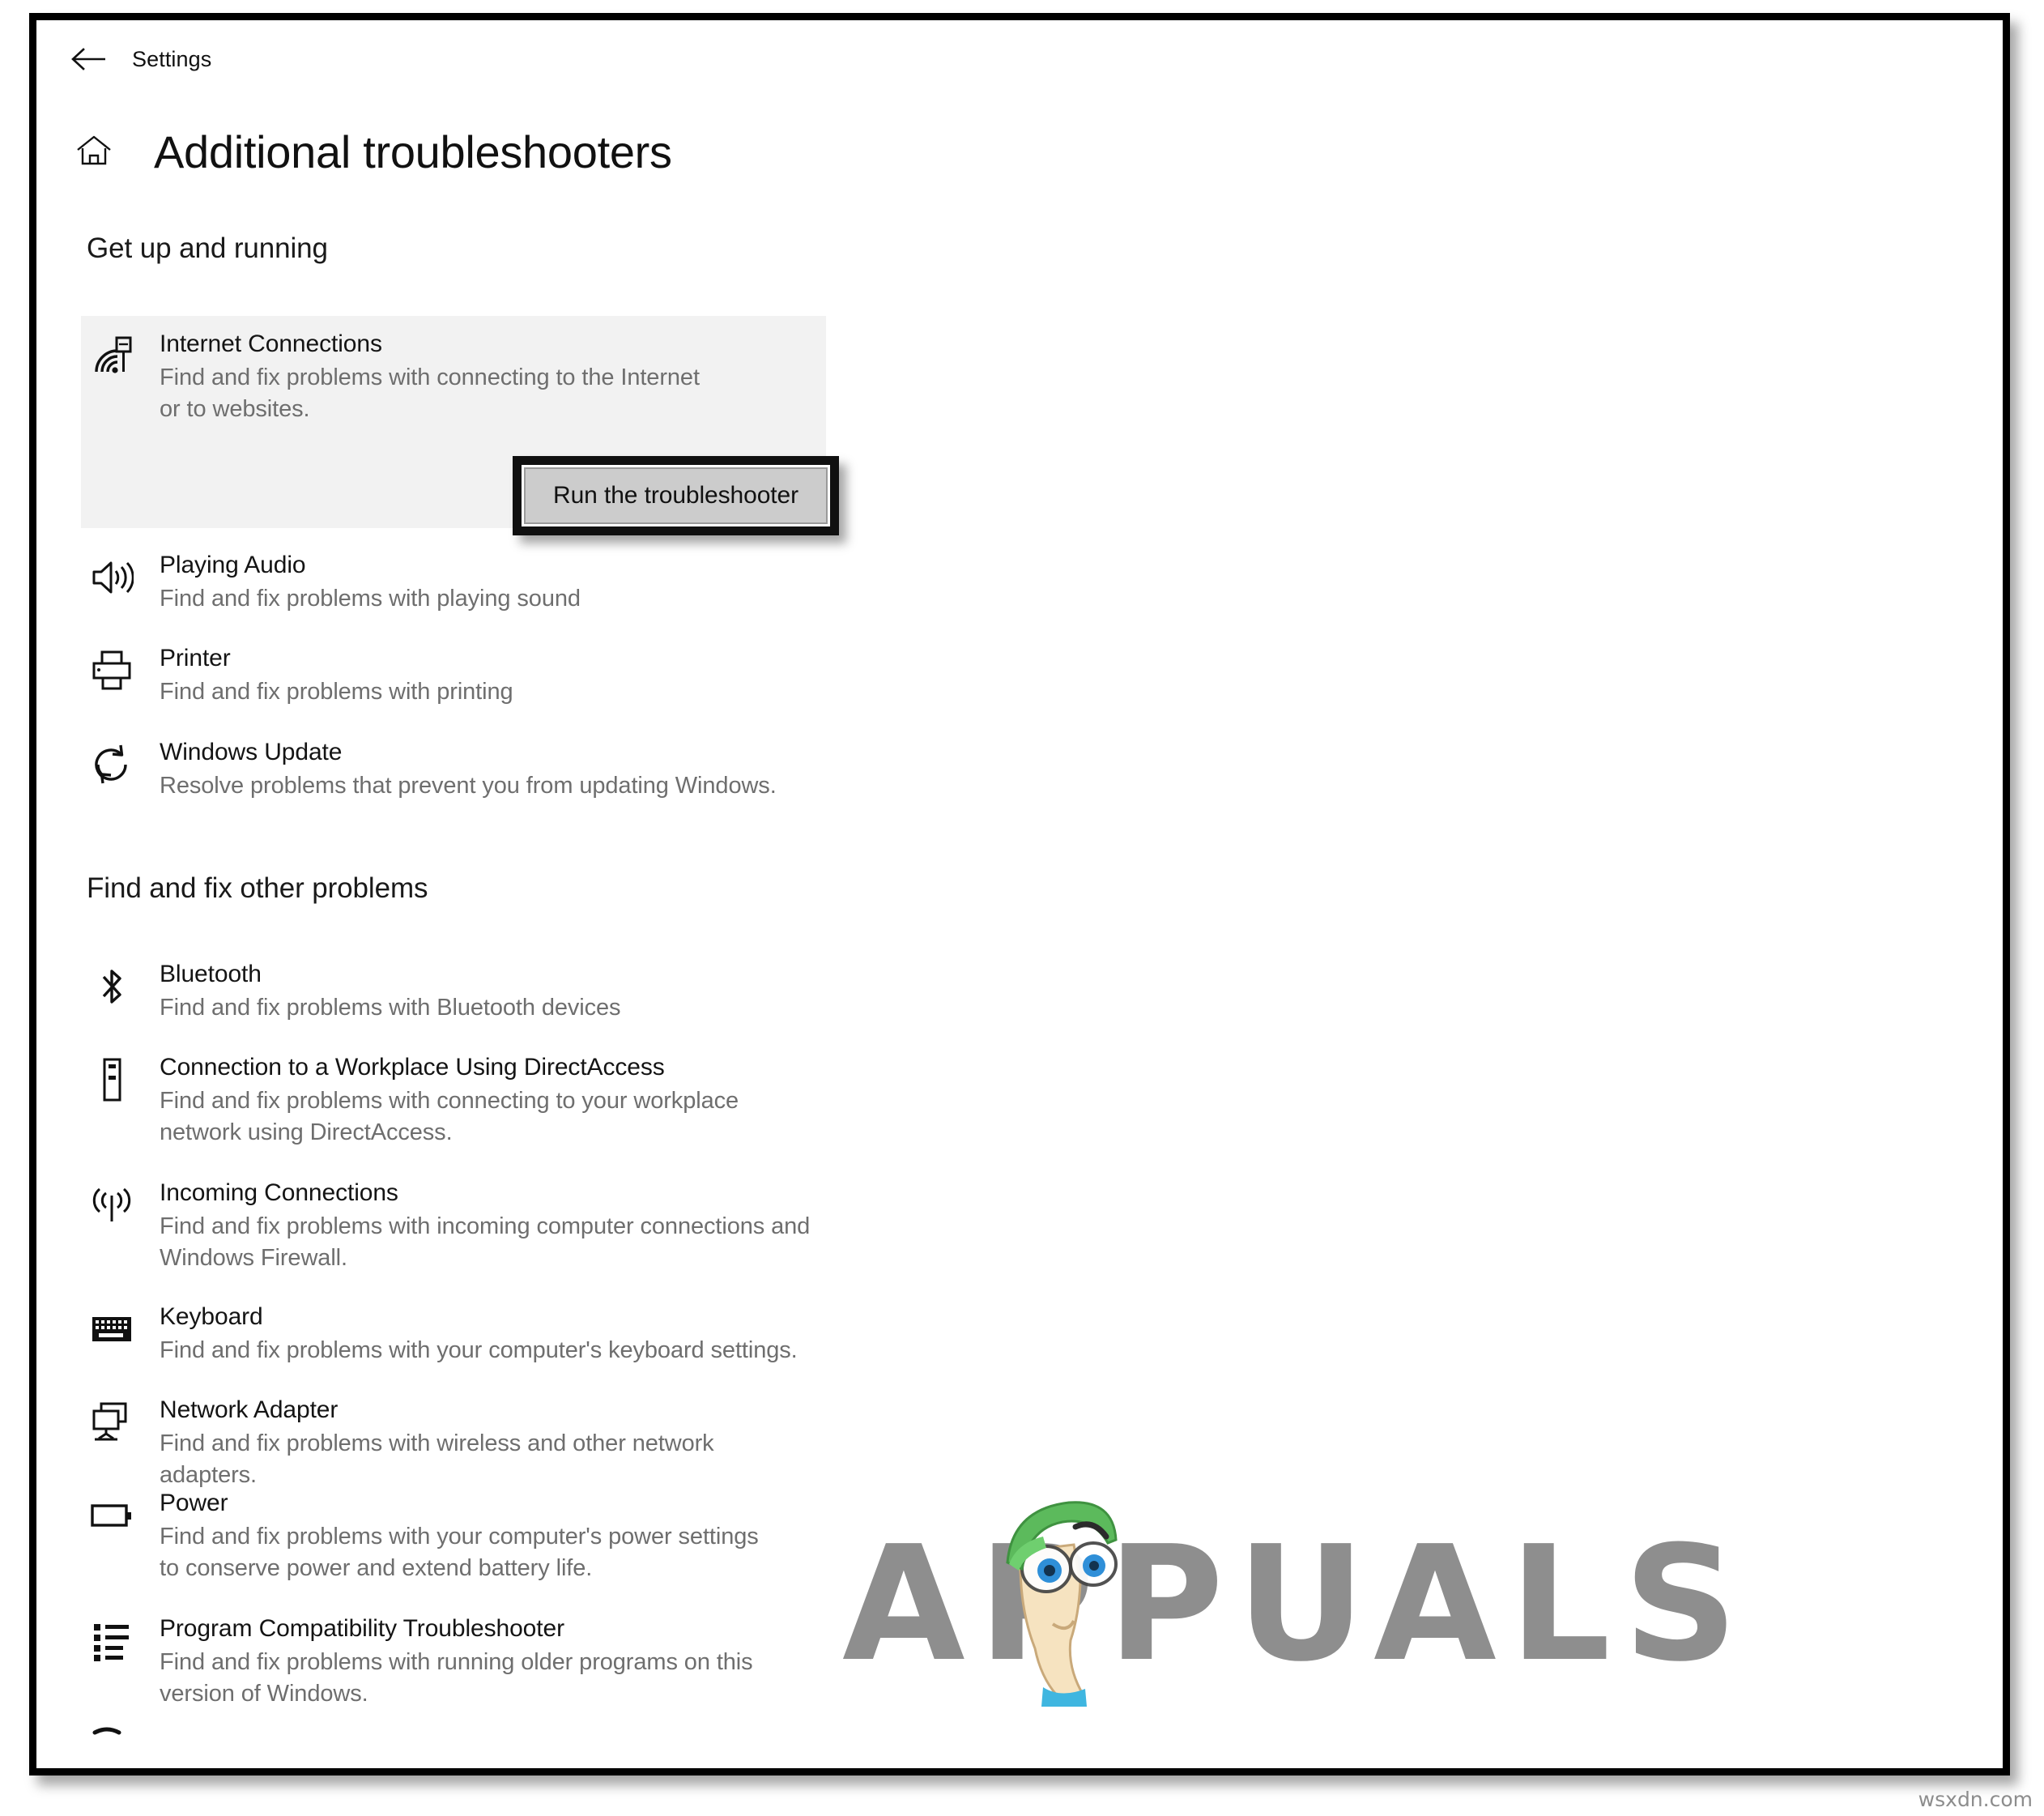 The width and height of the screenshot is (2044, 1816). What do you see at coordinates (251, 752) in the screenshot?
I see `list-item-title: Windows Update` at bounding box center [251, 752].